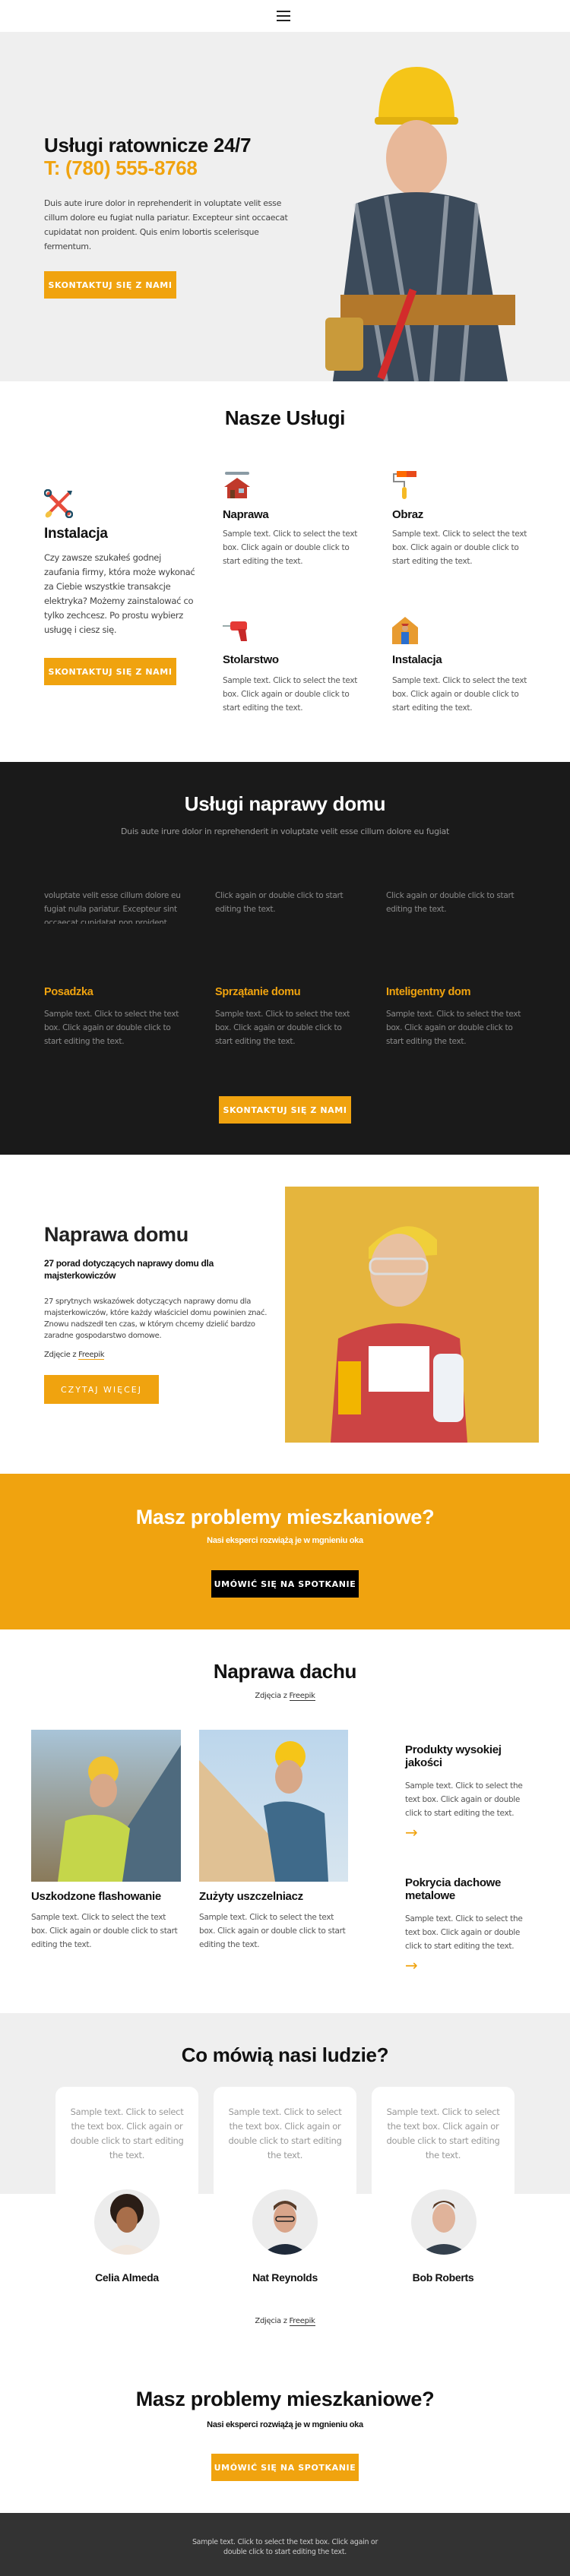  What do you see at coordinates (285, 2467) in the screenshot?
I see `appointment-button-2: UMÓWIĆ SIĘ NA SPOTKANIE` at bounding box center [285, 2467].